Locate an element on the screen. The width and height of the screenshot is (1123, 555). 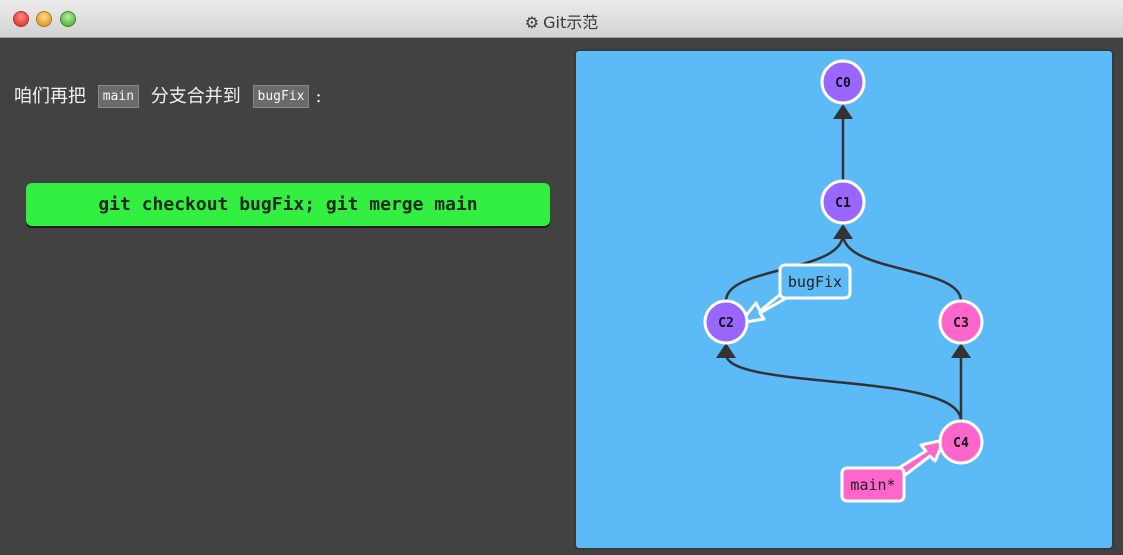
commit-c2-label: C2 is located at coordinates (726, 323).